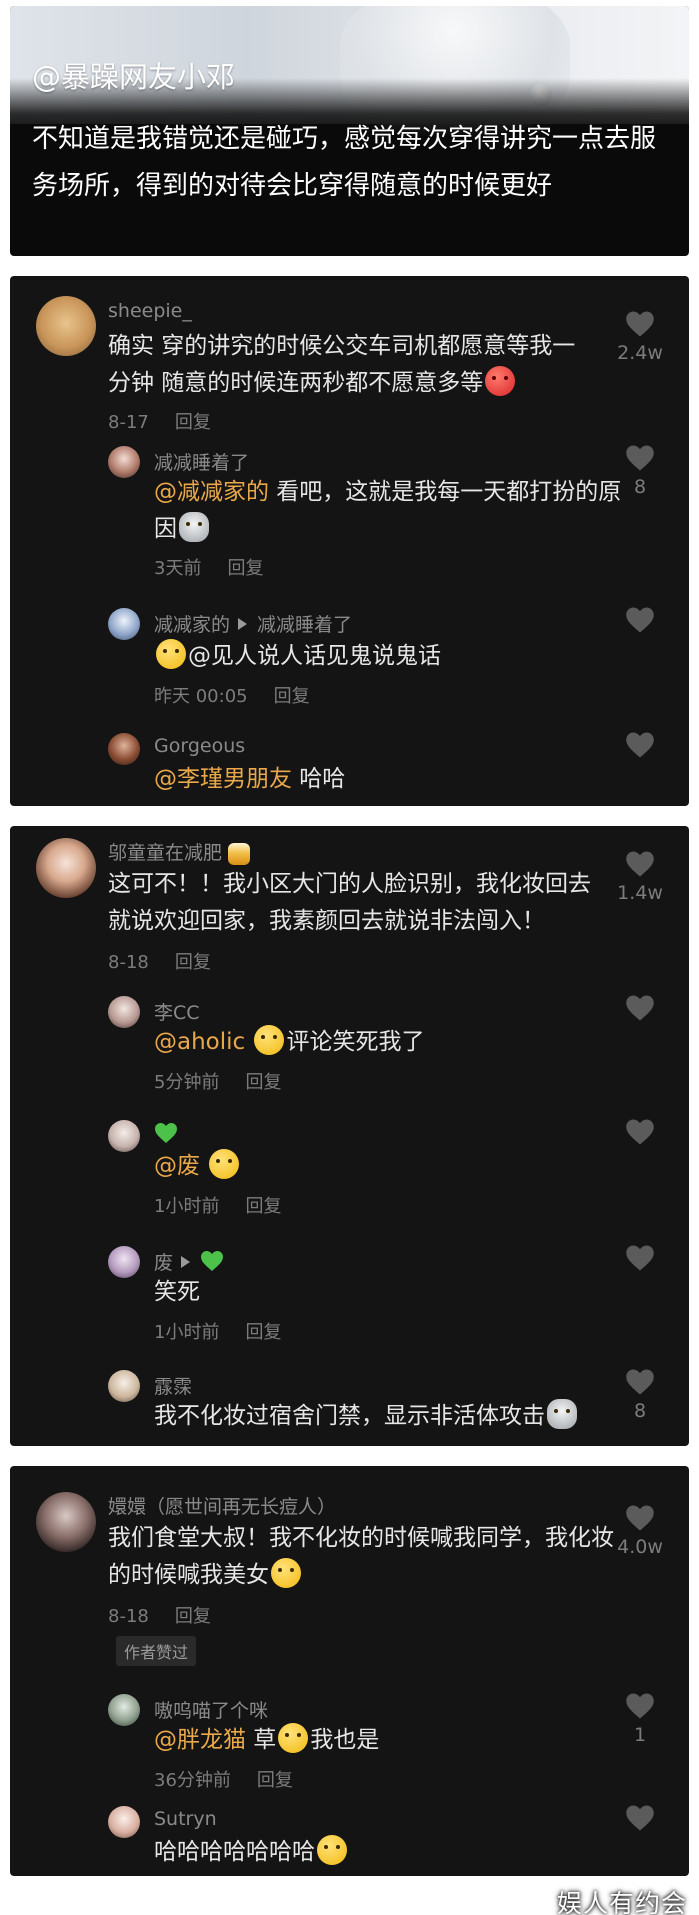 This screenshot has height=1915, width=699. What do you see at coordinates (200, 1740) in the screenshot?
I see `mention-link: @胖龙猫` at bounding box center [200, 1740].